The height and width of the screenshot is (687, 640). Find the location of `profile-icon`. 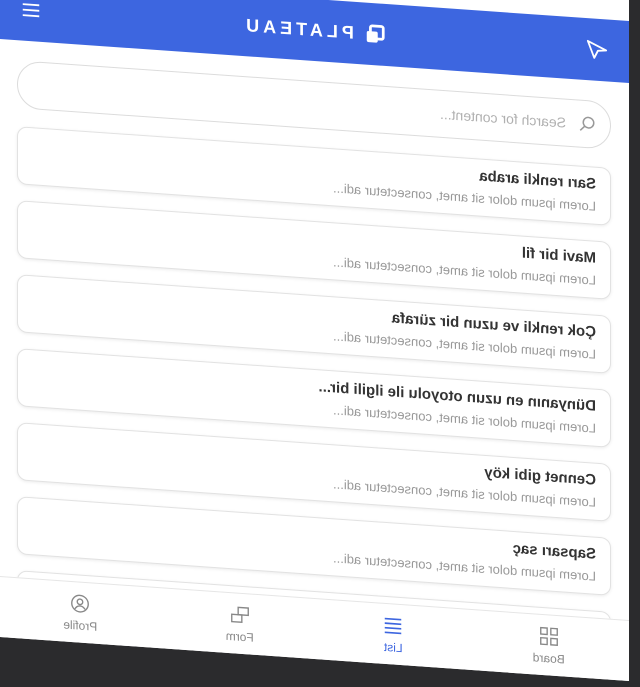

profile-icon is located at coordinates (80, 603).